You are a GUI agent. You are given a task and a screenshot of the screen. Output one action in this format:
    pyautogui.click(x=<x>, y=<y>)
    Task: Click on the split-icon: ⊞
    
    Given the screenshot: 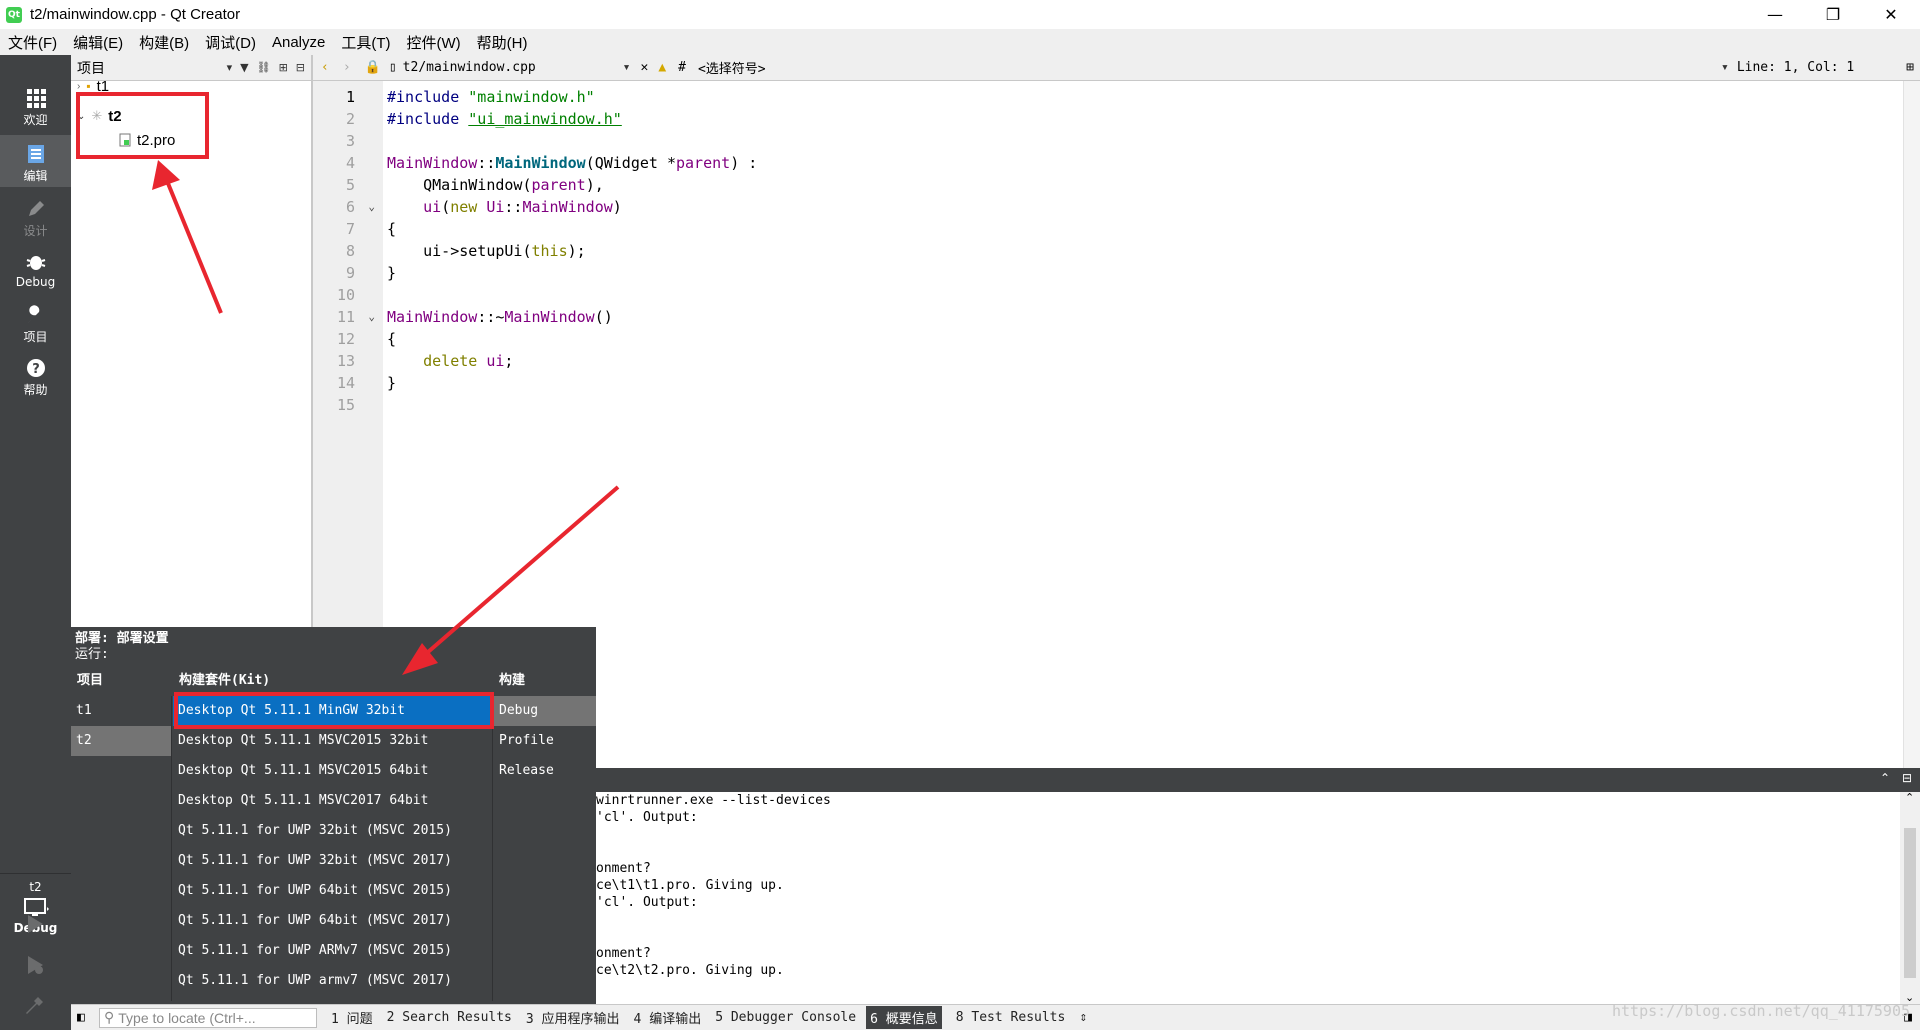 What is the action you would take?
    pyautogui.click(x=283, y=67)
    